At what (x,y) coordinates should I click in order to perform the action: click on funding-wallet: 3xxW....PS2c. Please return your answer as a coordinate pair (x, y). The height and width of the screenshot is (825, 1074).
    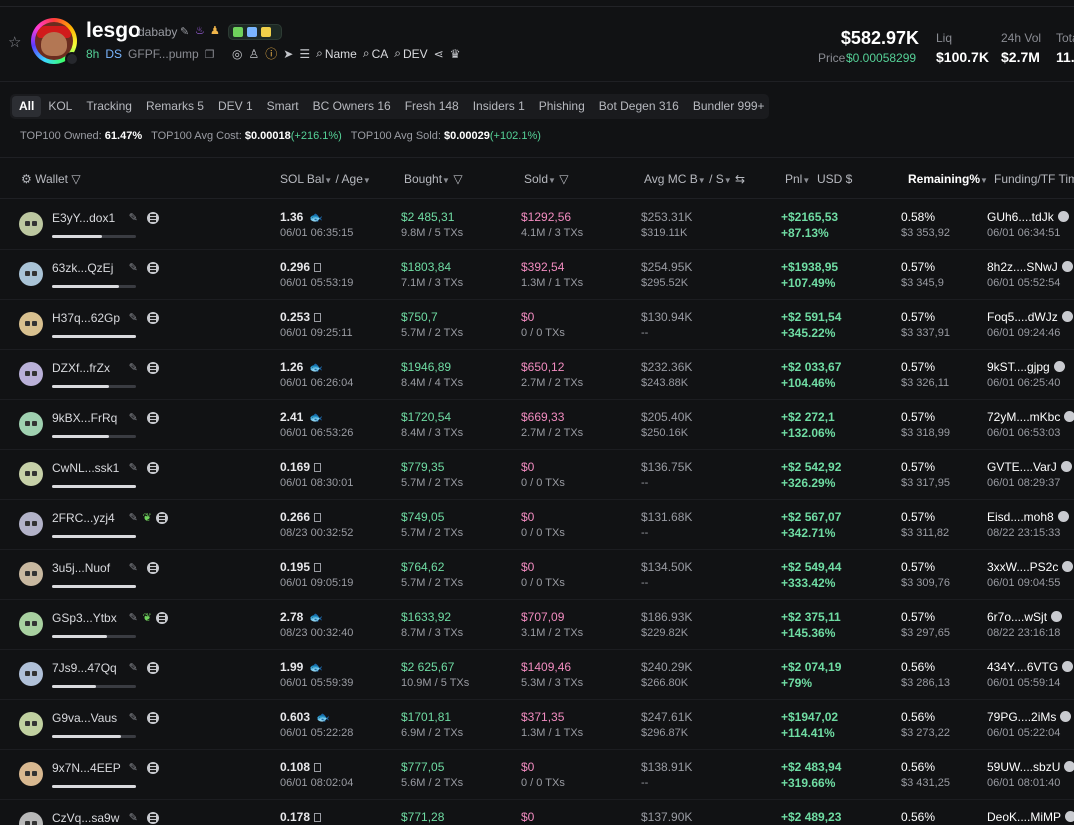
    Looking at the image, I should click on (1030, 567).